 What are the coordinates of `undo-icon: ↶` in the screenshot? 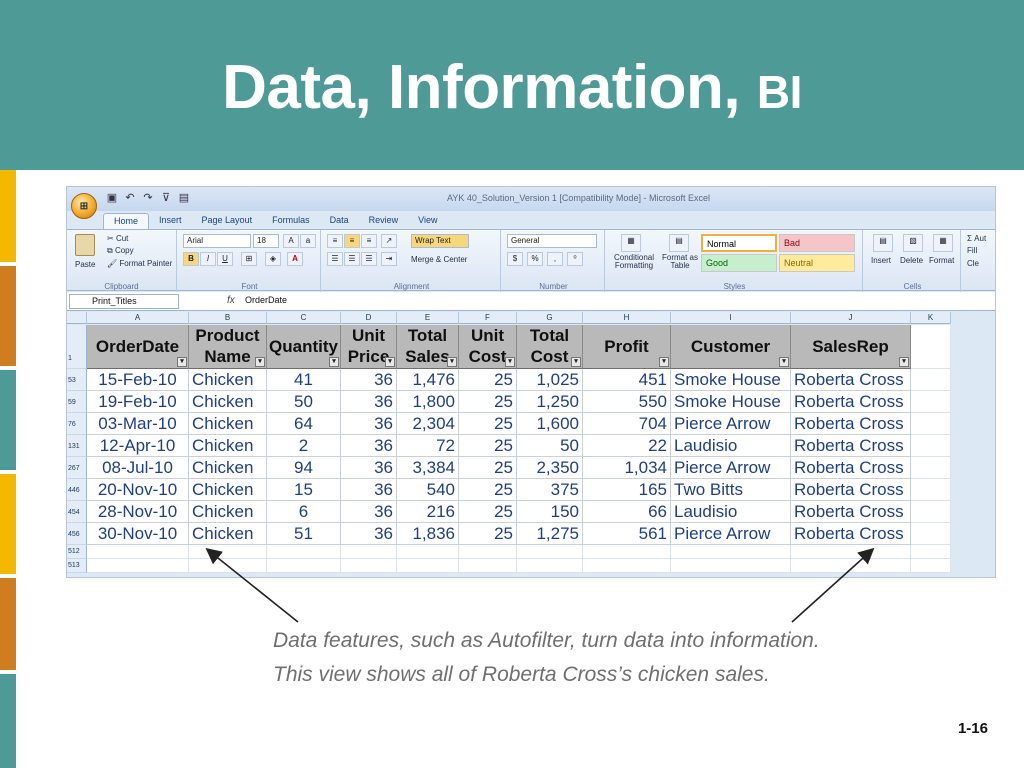 It's located at (130, 197).